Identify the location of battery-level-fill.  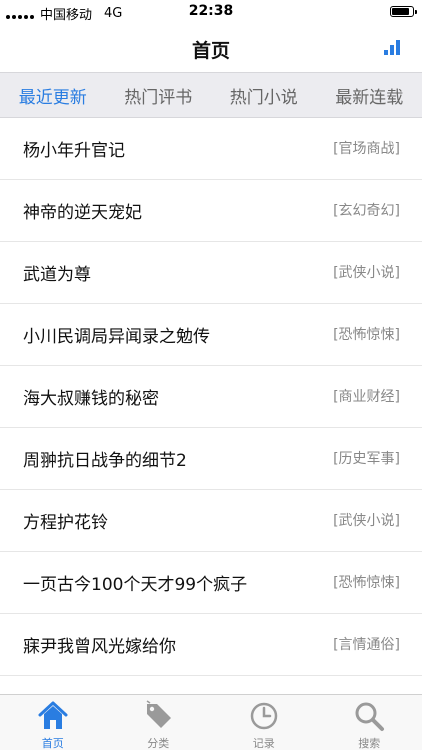
(400, 11).